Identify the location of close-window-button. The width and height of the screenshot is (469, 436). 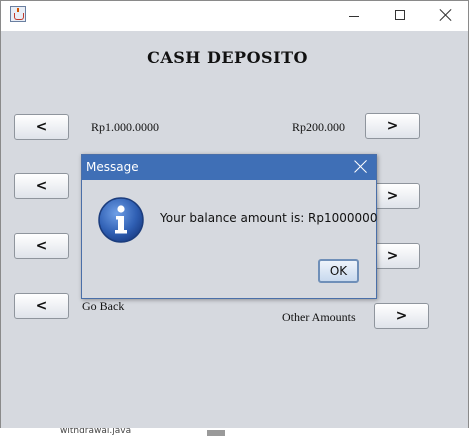
(445, 16).